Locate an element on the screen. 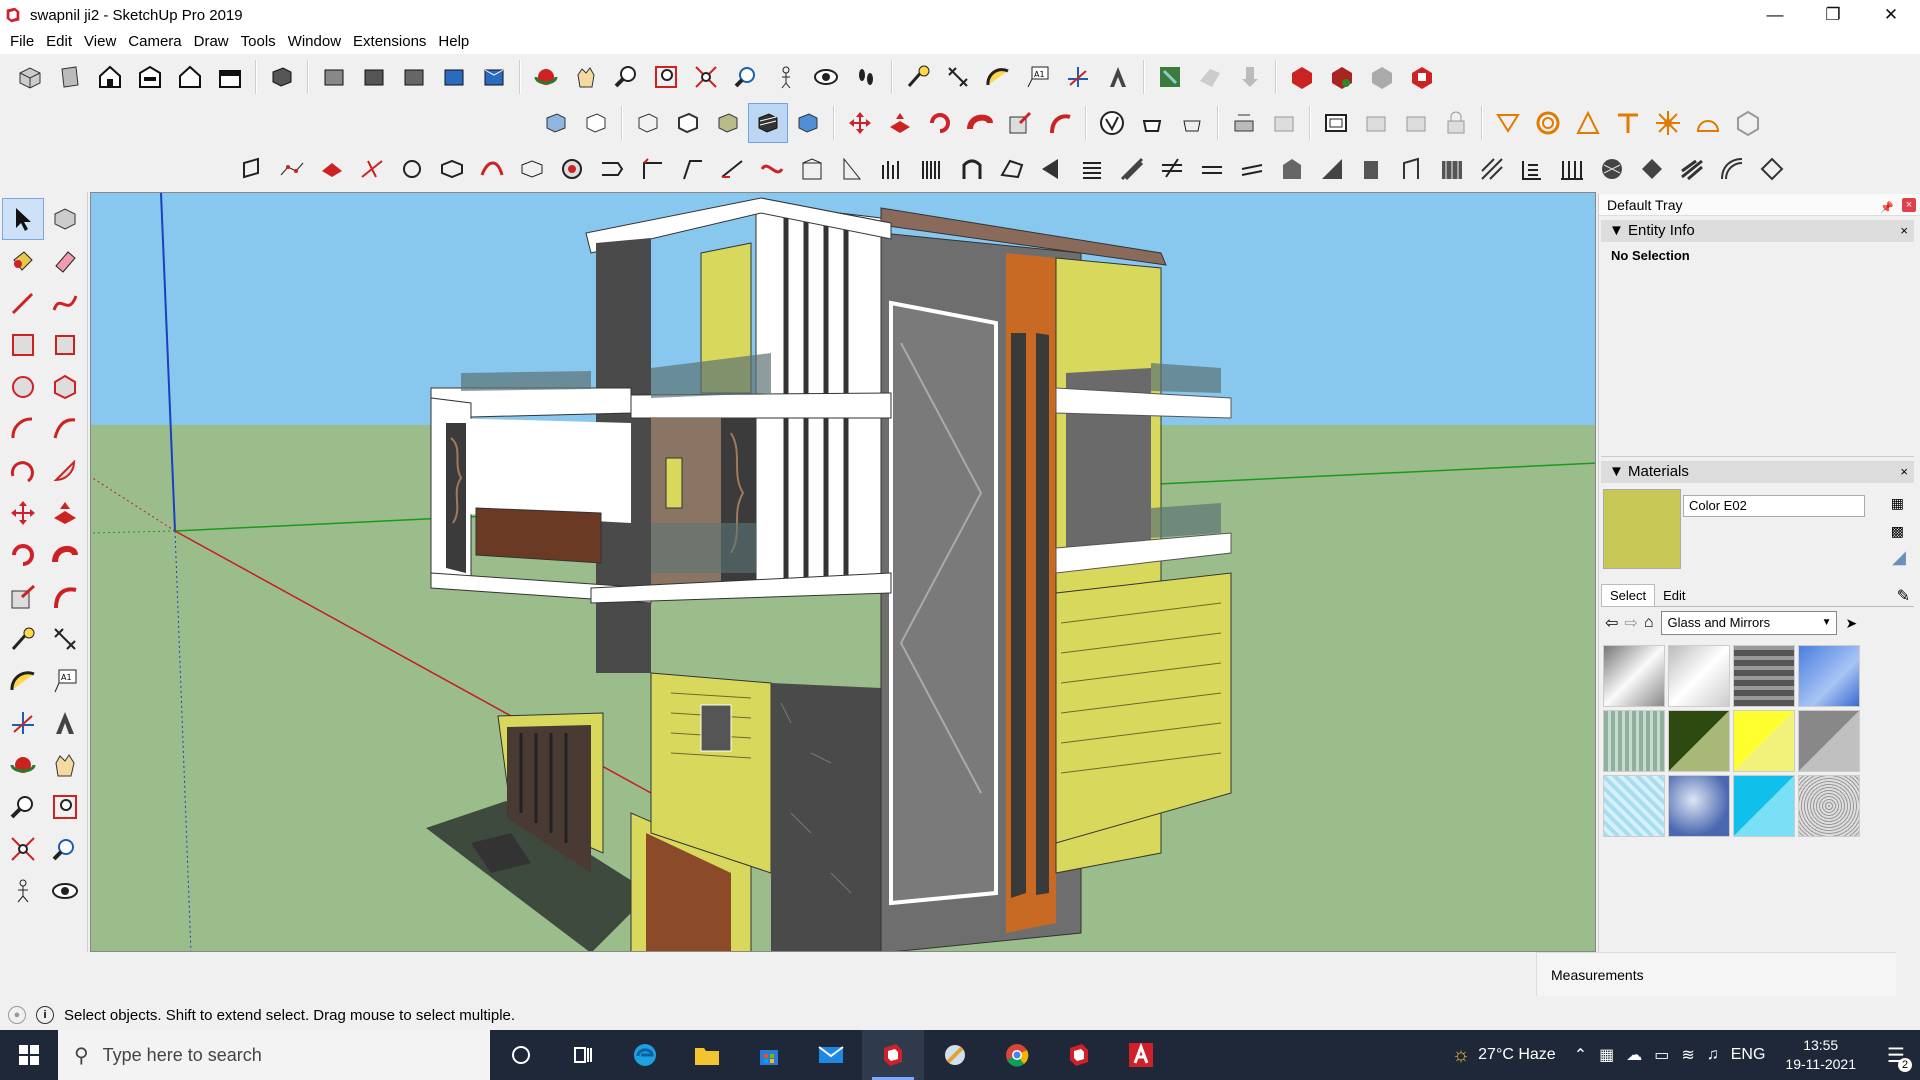 The image size is (1920, 1080). three-point-arc-icon is located at coordinates (23, 471).